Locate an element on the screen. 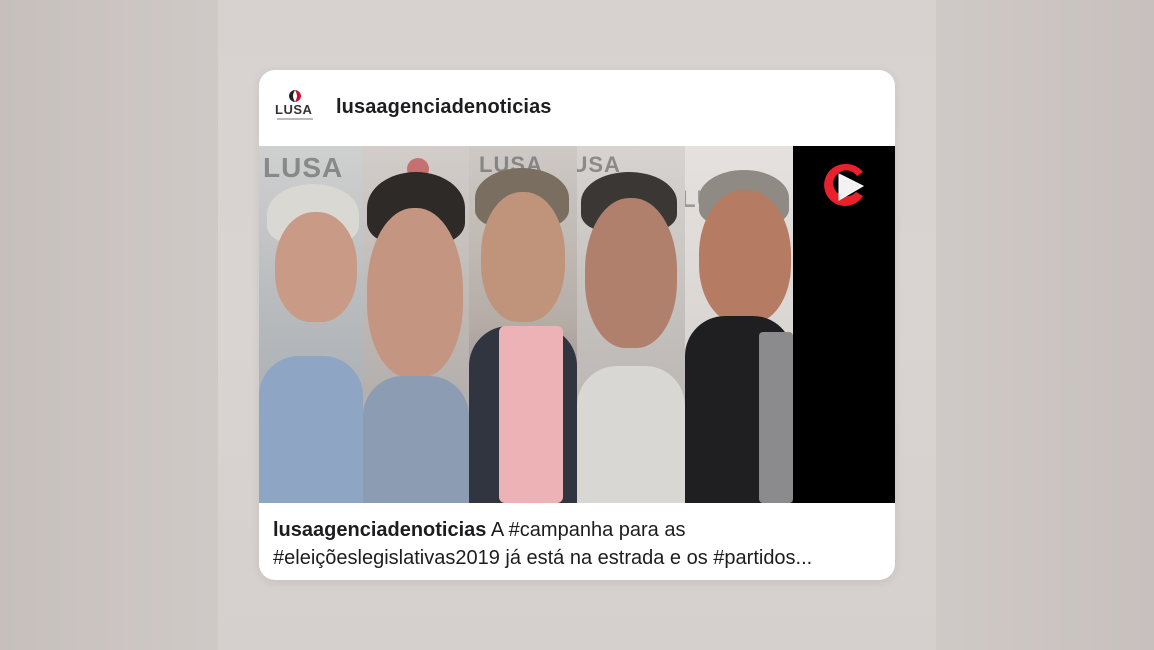 The image size is (1154, 650). video-strip-4: LUSA is located at coordinates (631, 324).